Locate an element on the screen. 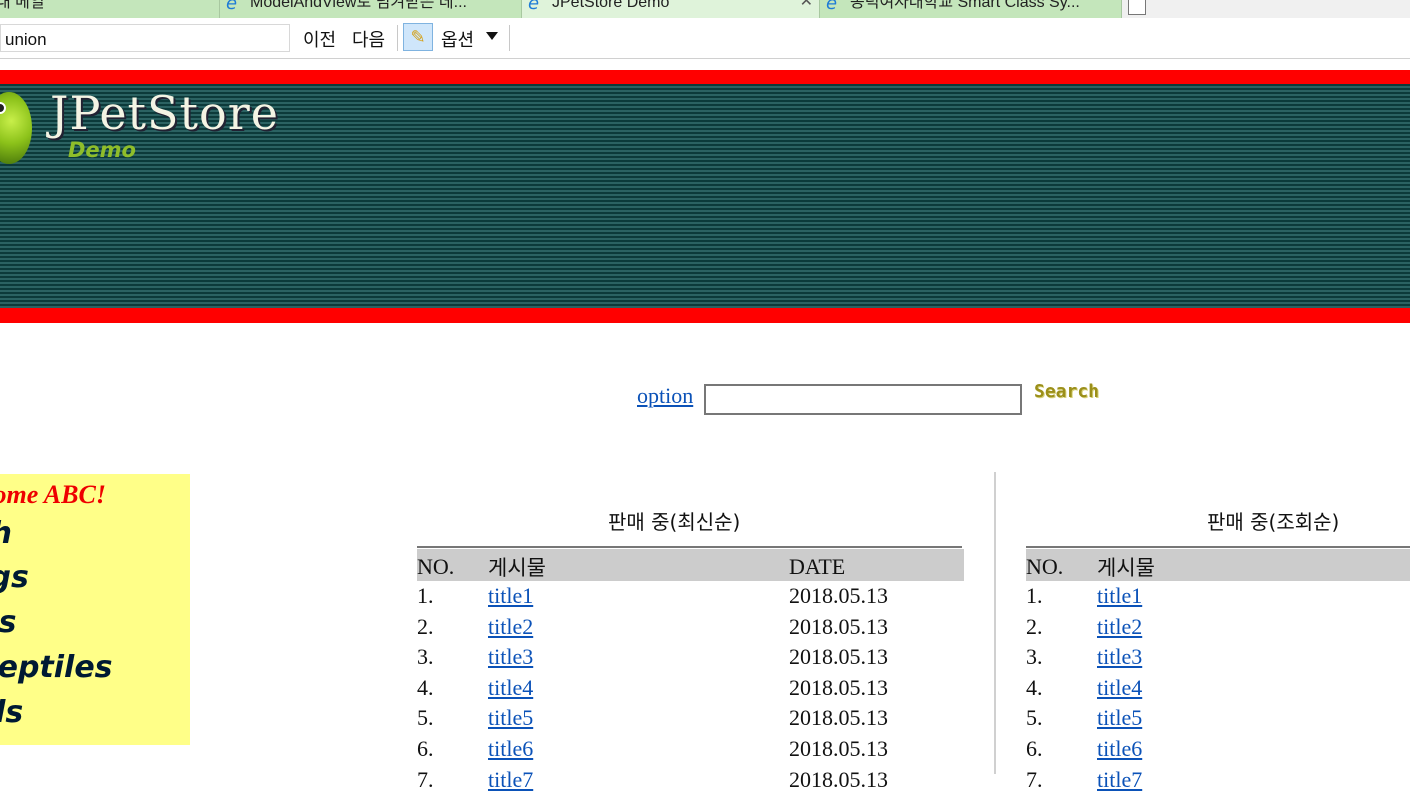 The width and height of the screenshot is (1410, 793). tab-title: JPetStore Demo is located at coordinates (611, 5).